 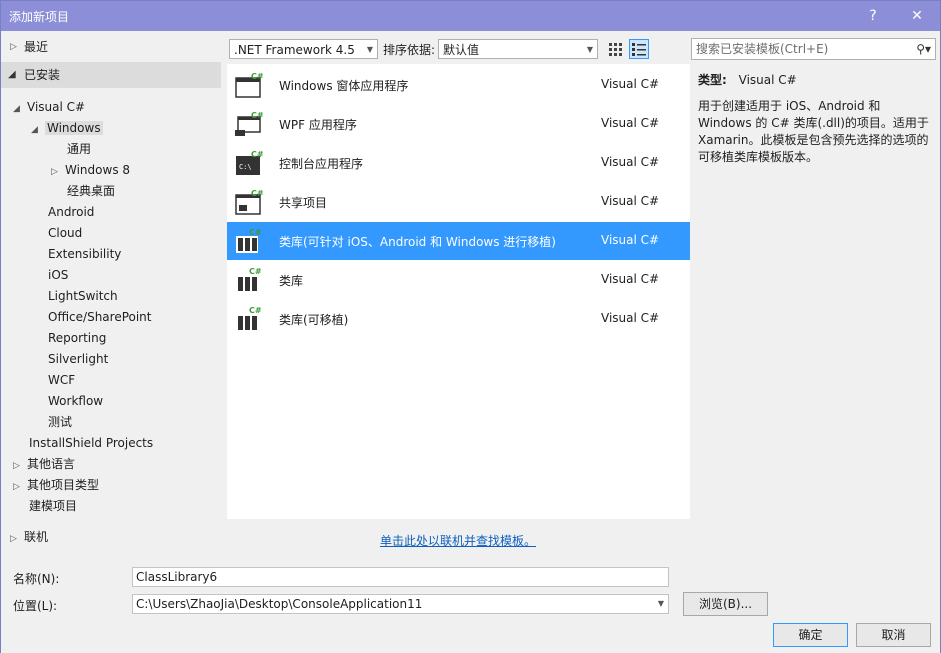 I want to click on ok-button: 确定, so click(x=810, y=635).